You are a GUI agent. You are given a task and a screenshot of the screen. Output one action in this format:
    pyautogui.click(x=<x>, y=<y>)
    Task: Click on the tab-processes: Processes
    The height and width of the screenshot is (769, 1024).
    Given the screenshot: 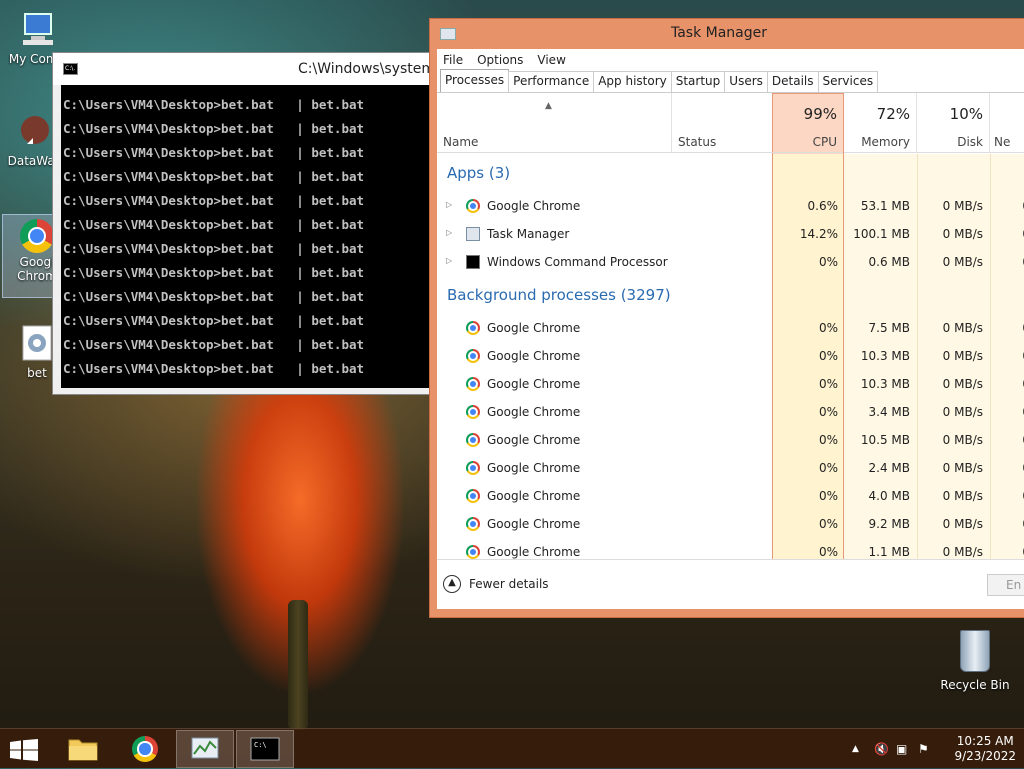 What is the action you would take?
    pyautogui.click(x=475, y=80)
    